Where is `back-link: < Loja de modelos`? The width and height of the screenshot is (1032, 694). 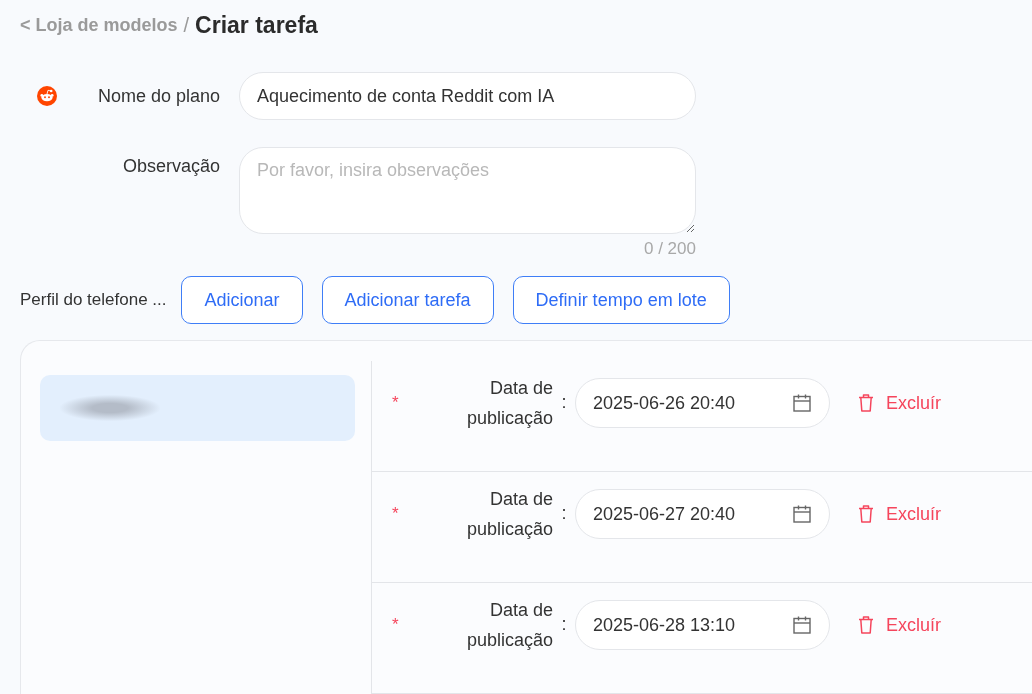
back-link: < Loja de modelos is located at coordinates (99, 25).